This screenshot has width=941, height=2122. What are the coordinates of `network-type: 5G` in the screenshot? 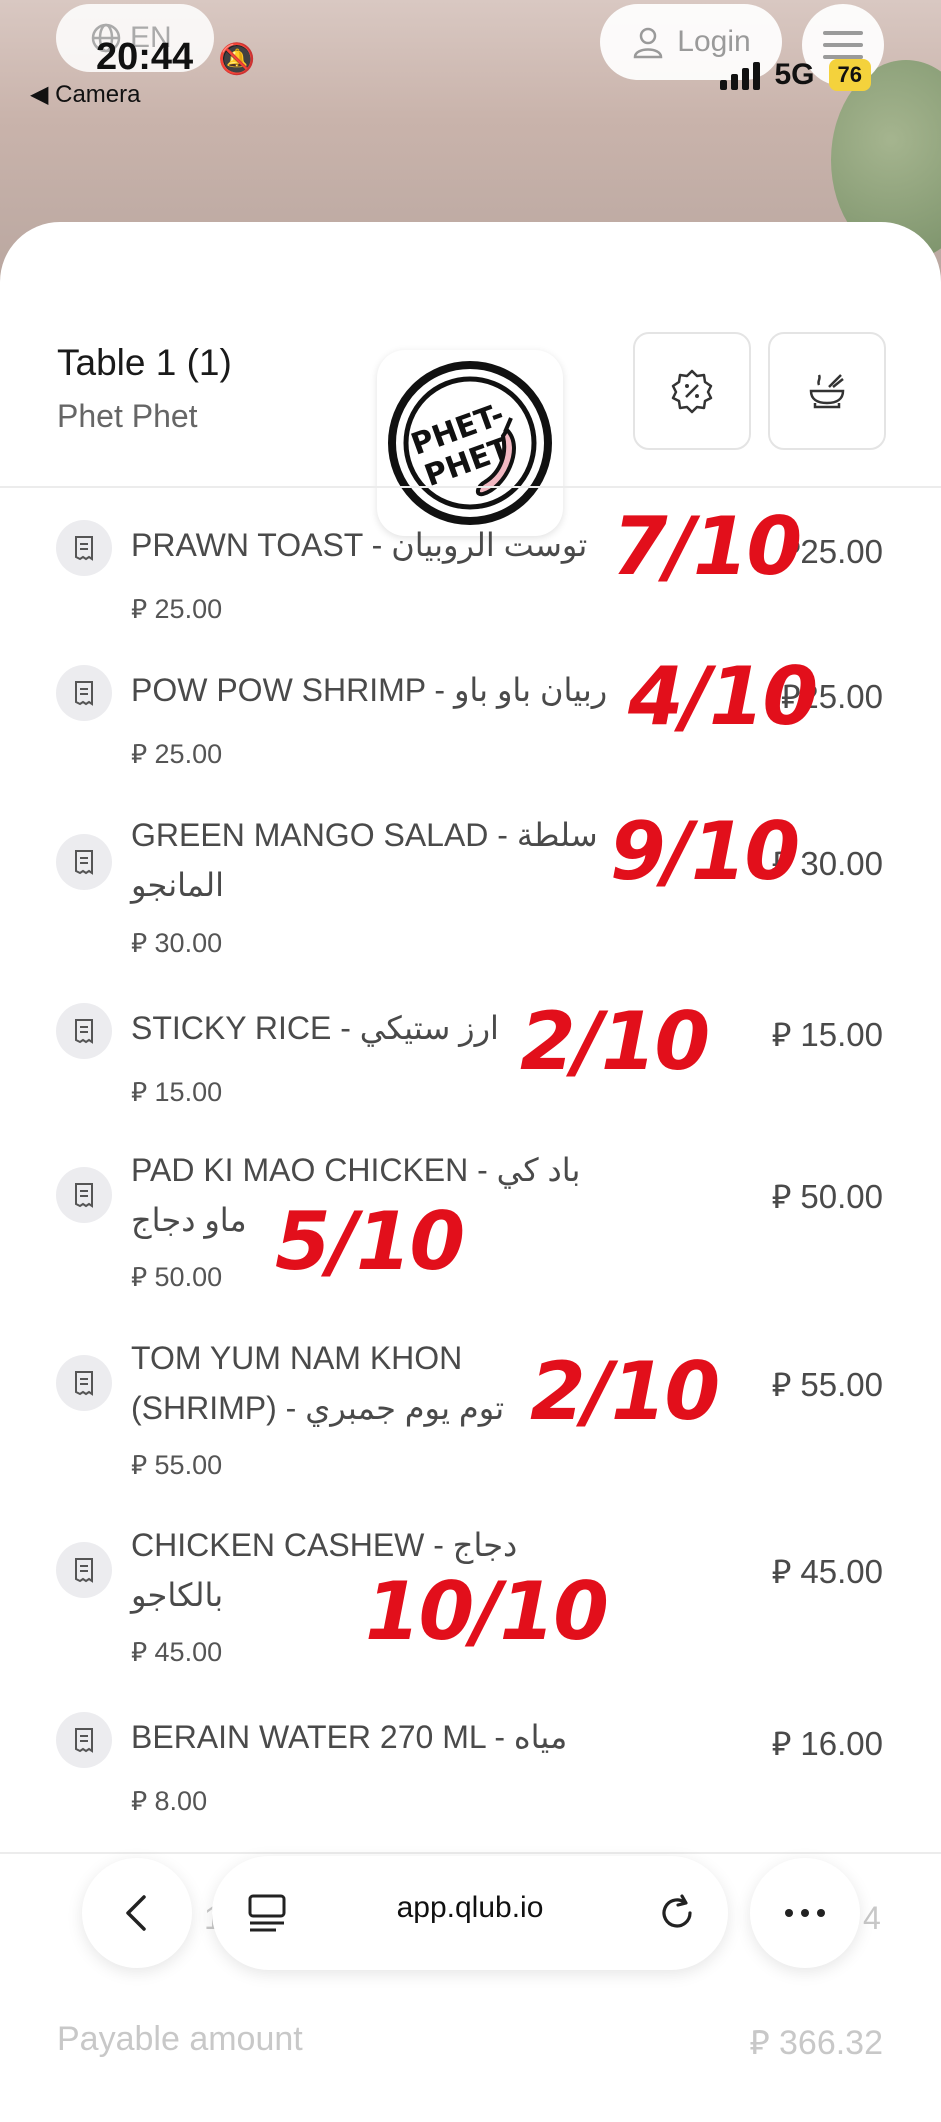 It's located at (794, 74).